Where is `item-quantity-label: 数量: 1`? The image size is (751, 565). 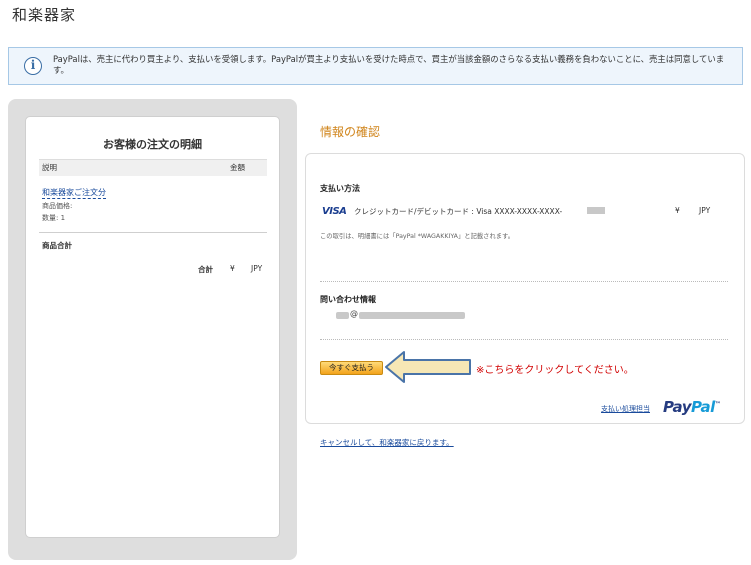 item-quantity-label: 数量: 1 is located at coordinates (54, 218).